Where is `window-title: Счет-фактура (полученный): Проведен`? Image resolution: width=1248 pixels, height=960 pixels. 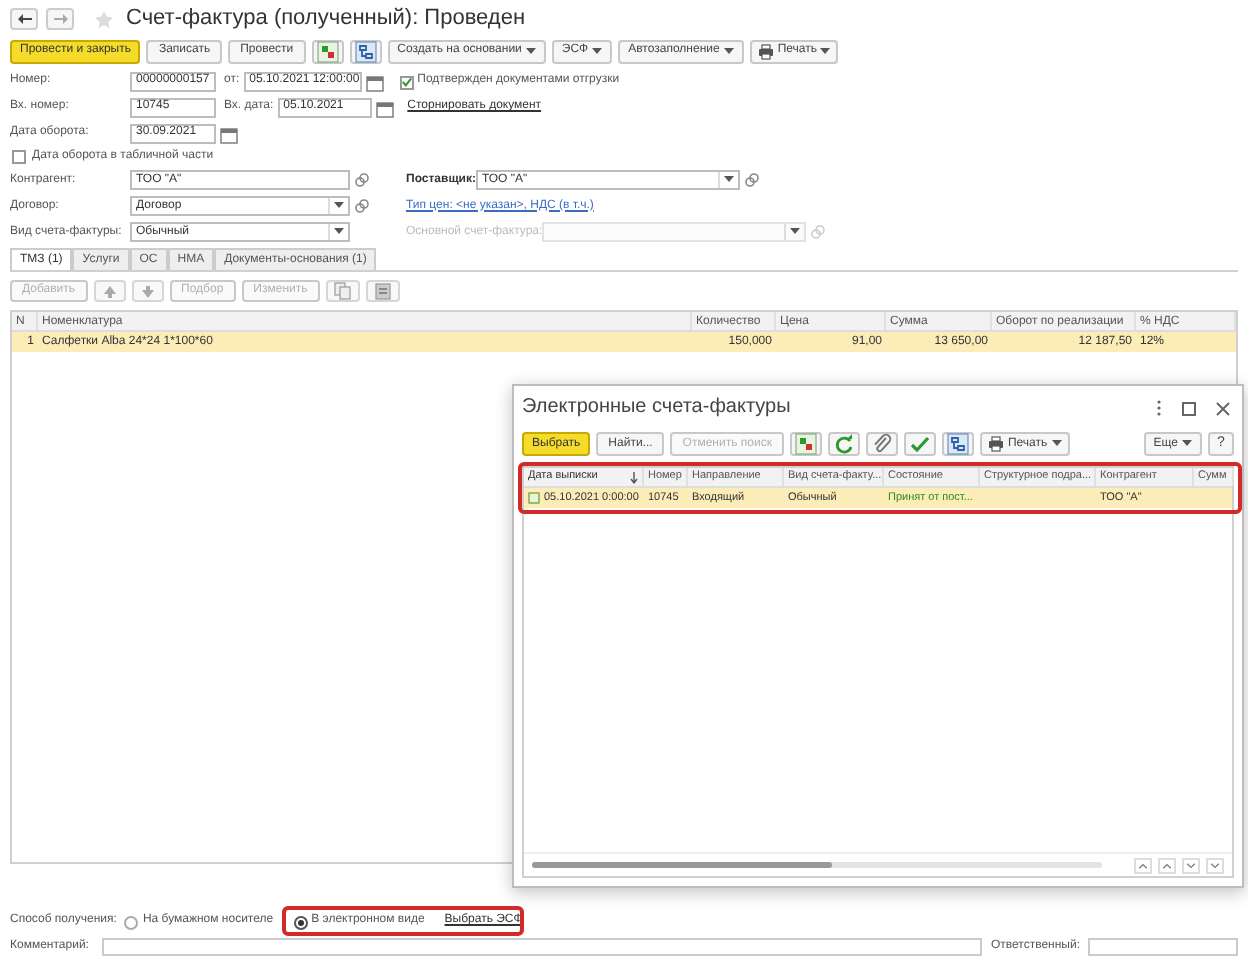
window-title: Счет-фактура (полученный): Проведен is located at coordinates (326, 19).